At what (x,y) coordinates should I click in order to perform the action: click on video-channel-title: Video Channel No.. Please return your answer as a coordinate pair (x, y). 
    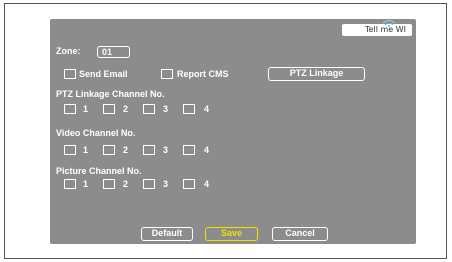
    Looking at the image, I should click on (96, 133).